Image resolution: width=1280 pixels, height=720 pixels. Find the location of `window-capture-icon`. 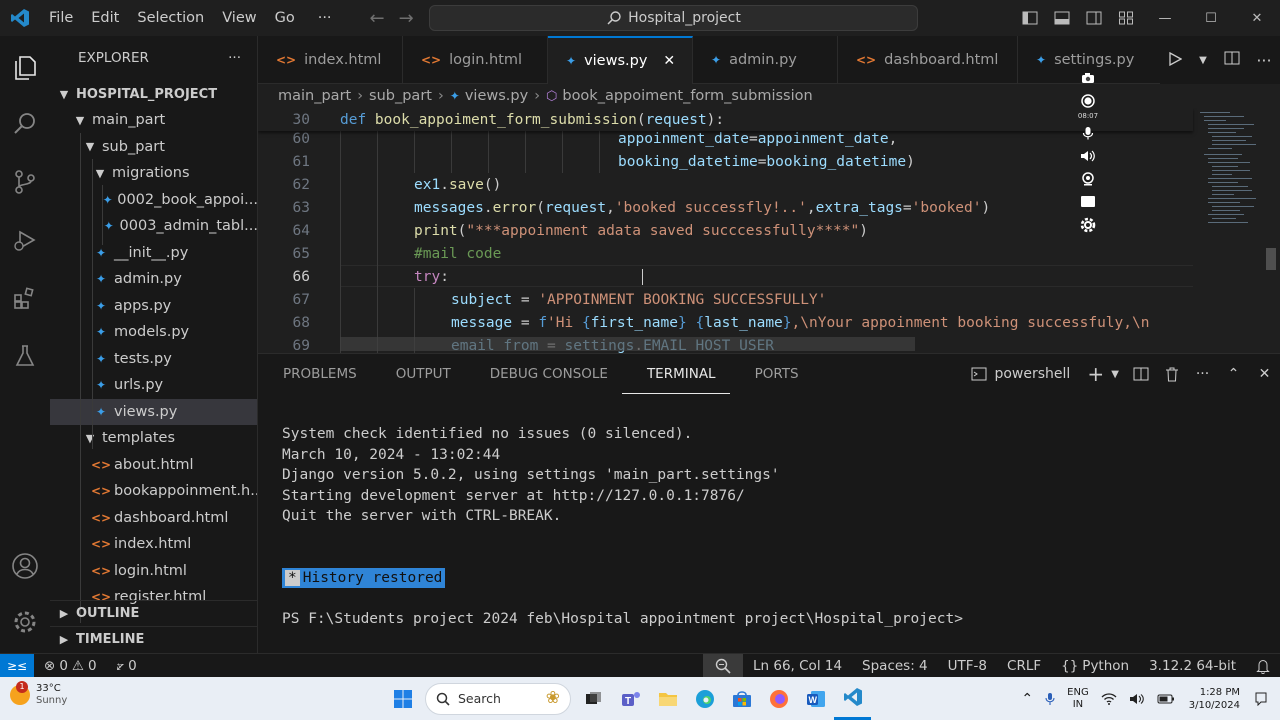

window-capture-icon is located at coordinates (1088, 201).